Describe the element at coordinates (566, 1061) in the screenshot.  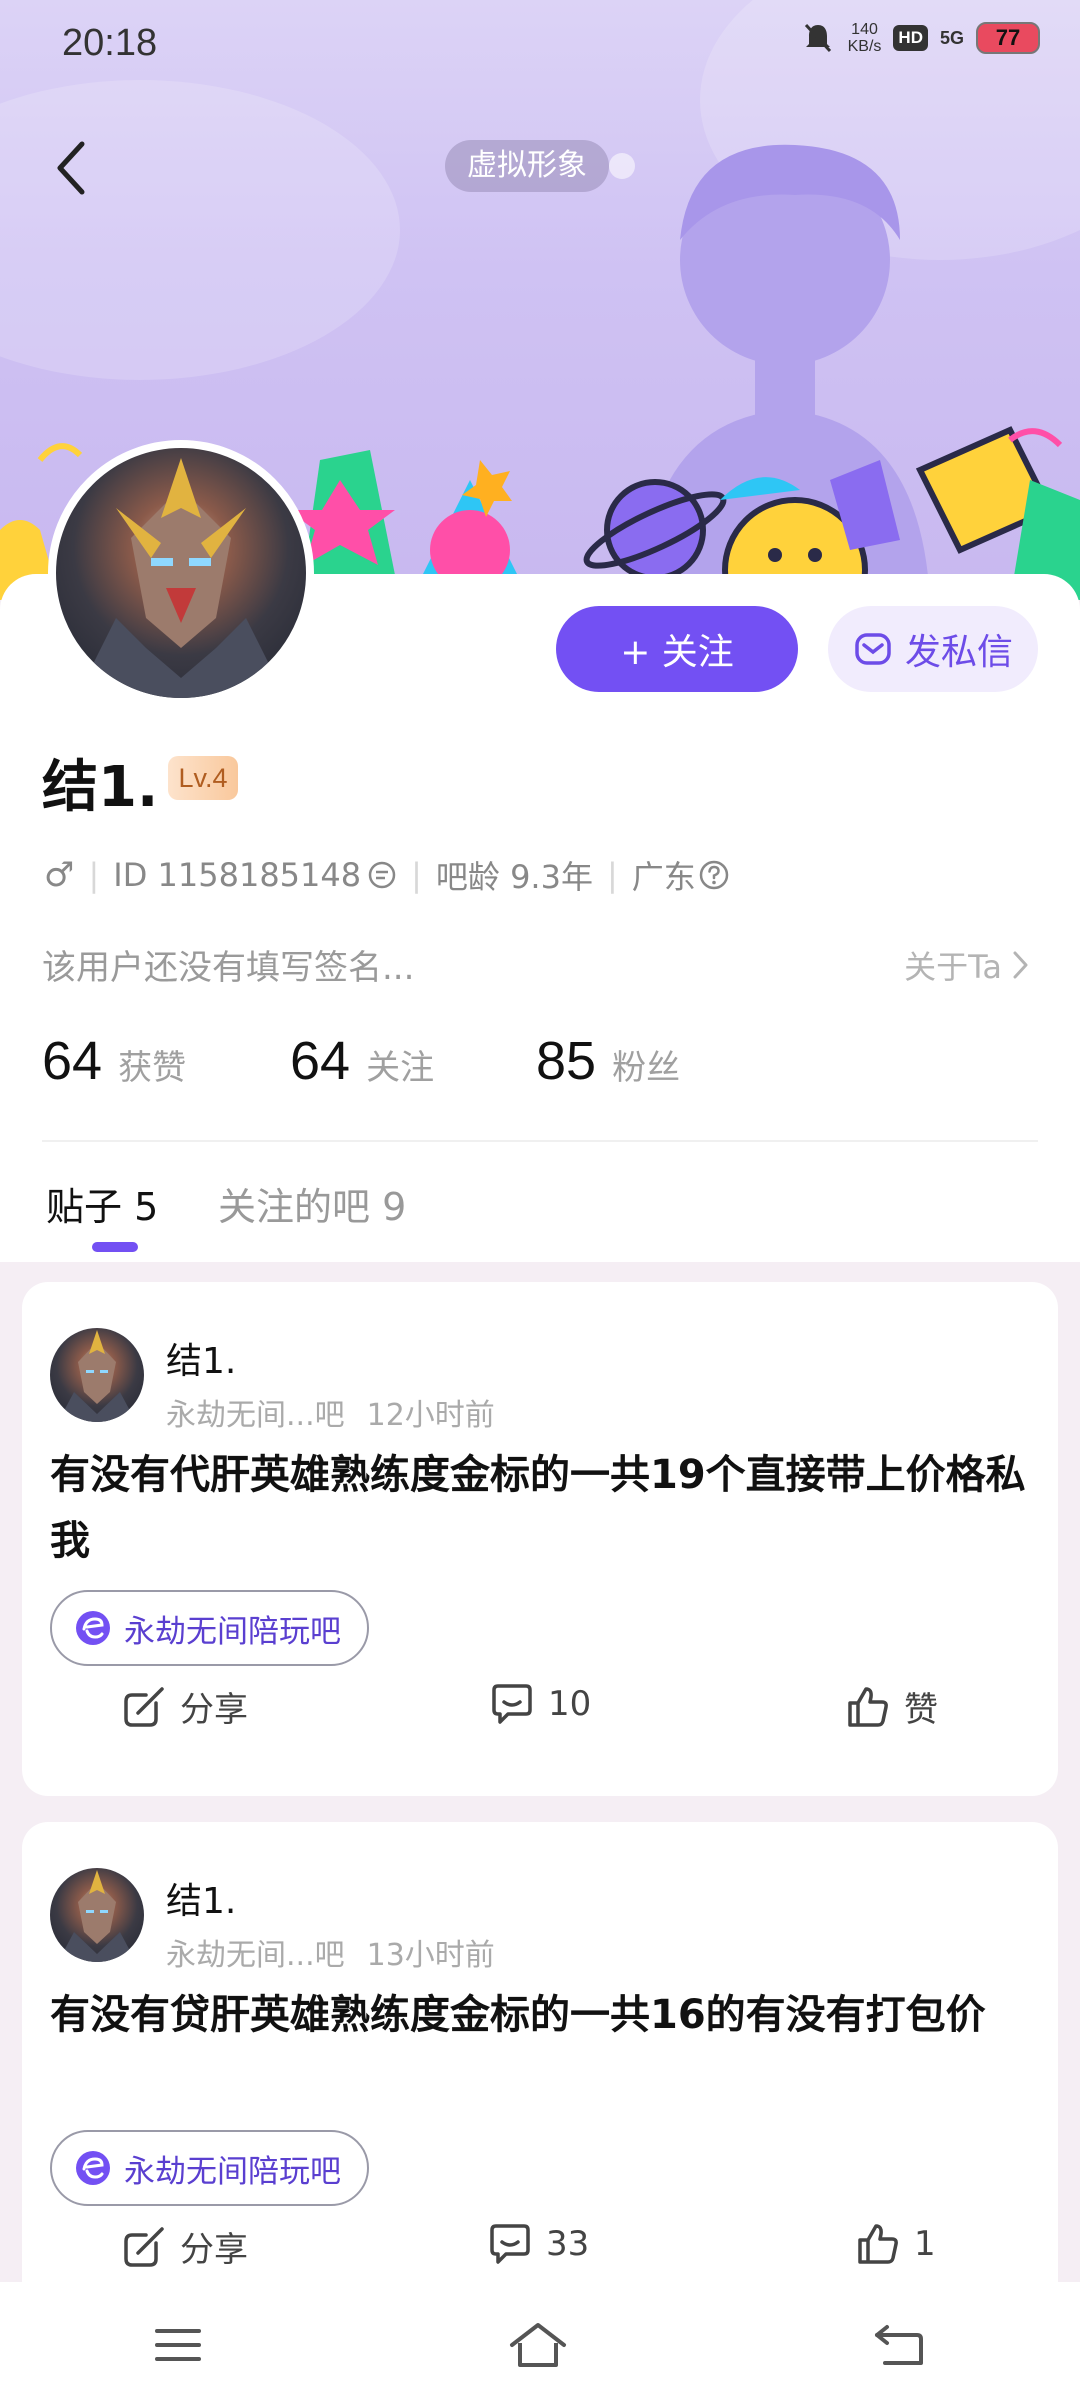
I see `stat-number: 85` at that location.